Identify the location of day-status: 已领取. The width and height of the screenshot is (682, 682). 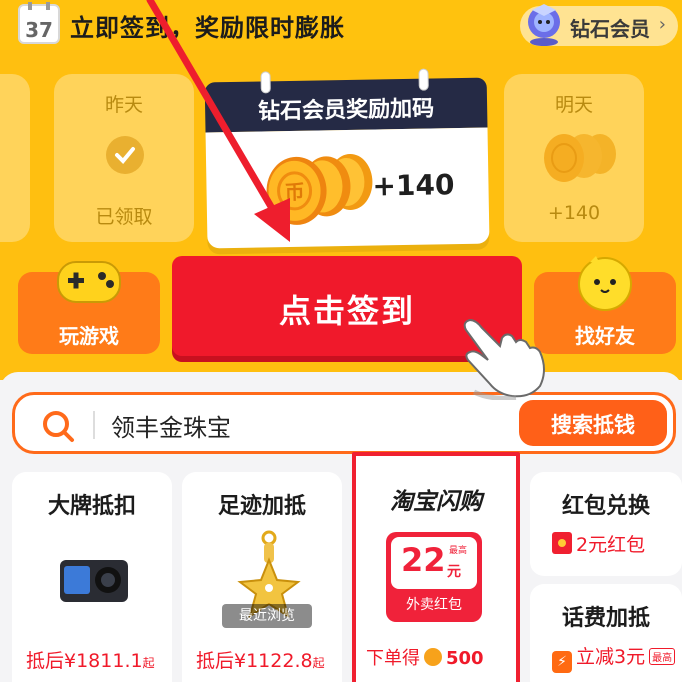
(124, 217).